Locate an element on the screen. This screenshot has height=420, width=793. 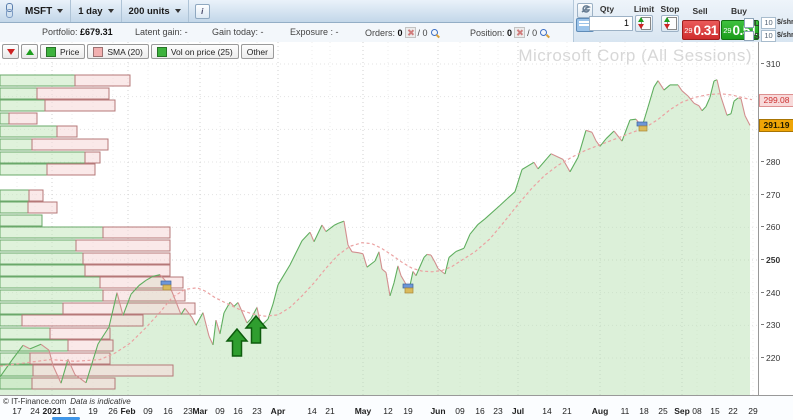
y-tick-label: 270 is located at coordinates (770, 195).